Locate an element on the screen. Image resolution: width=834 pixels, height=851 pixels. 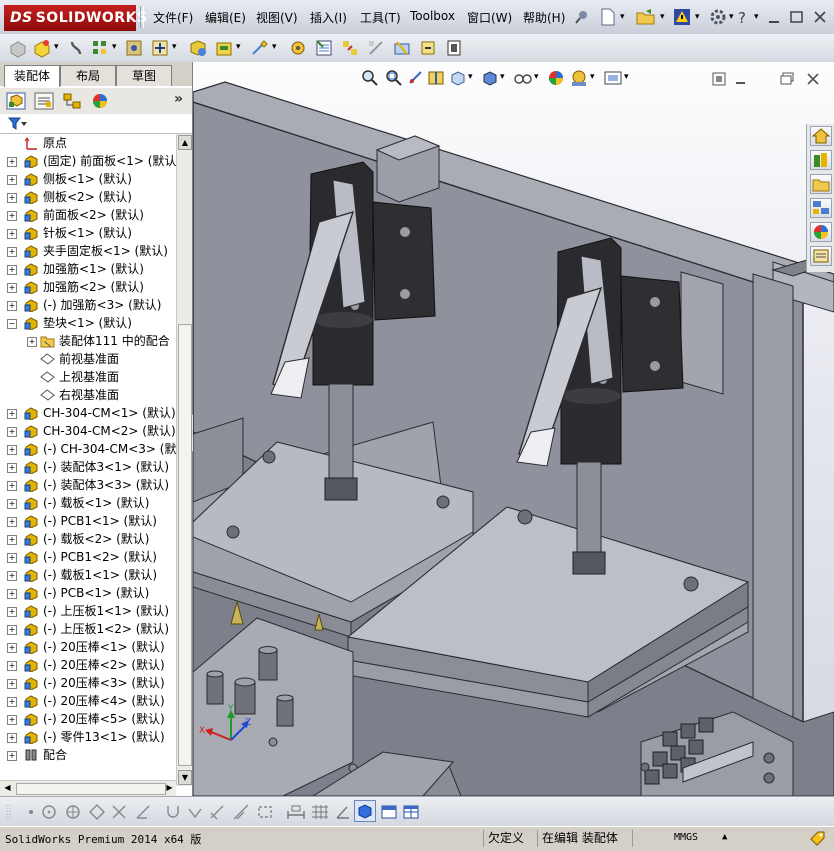
tree-item: − 垫块<1> (默认) is located at coordinates (88, 323).